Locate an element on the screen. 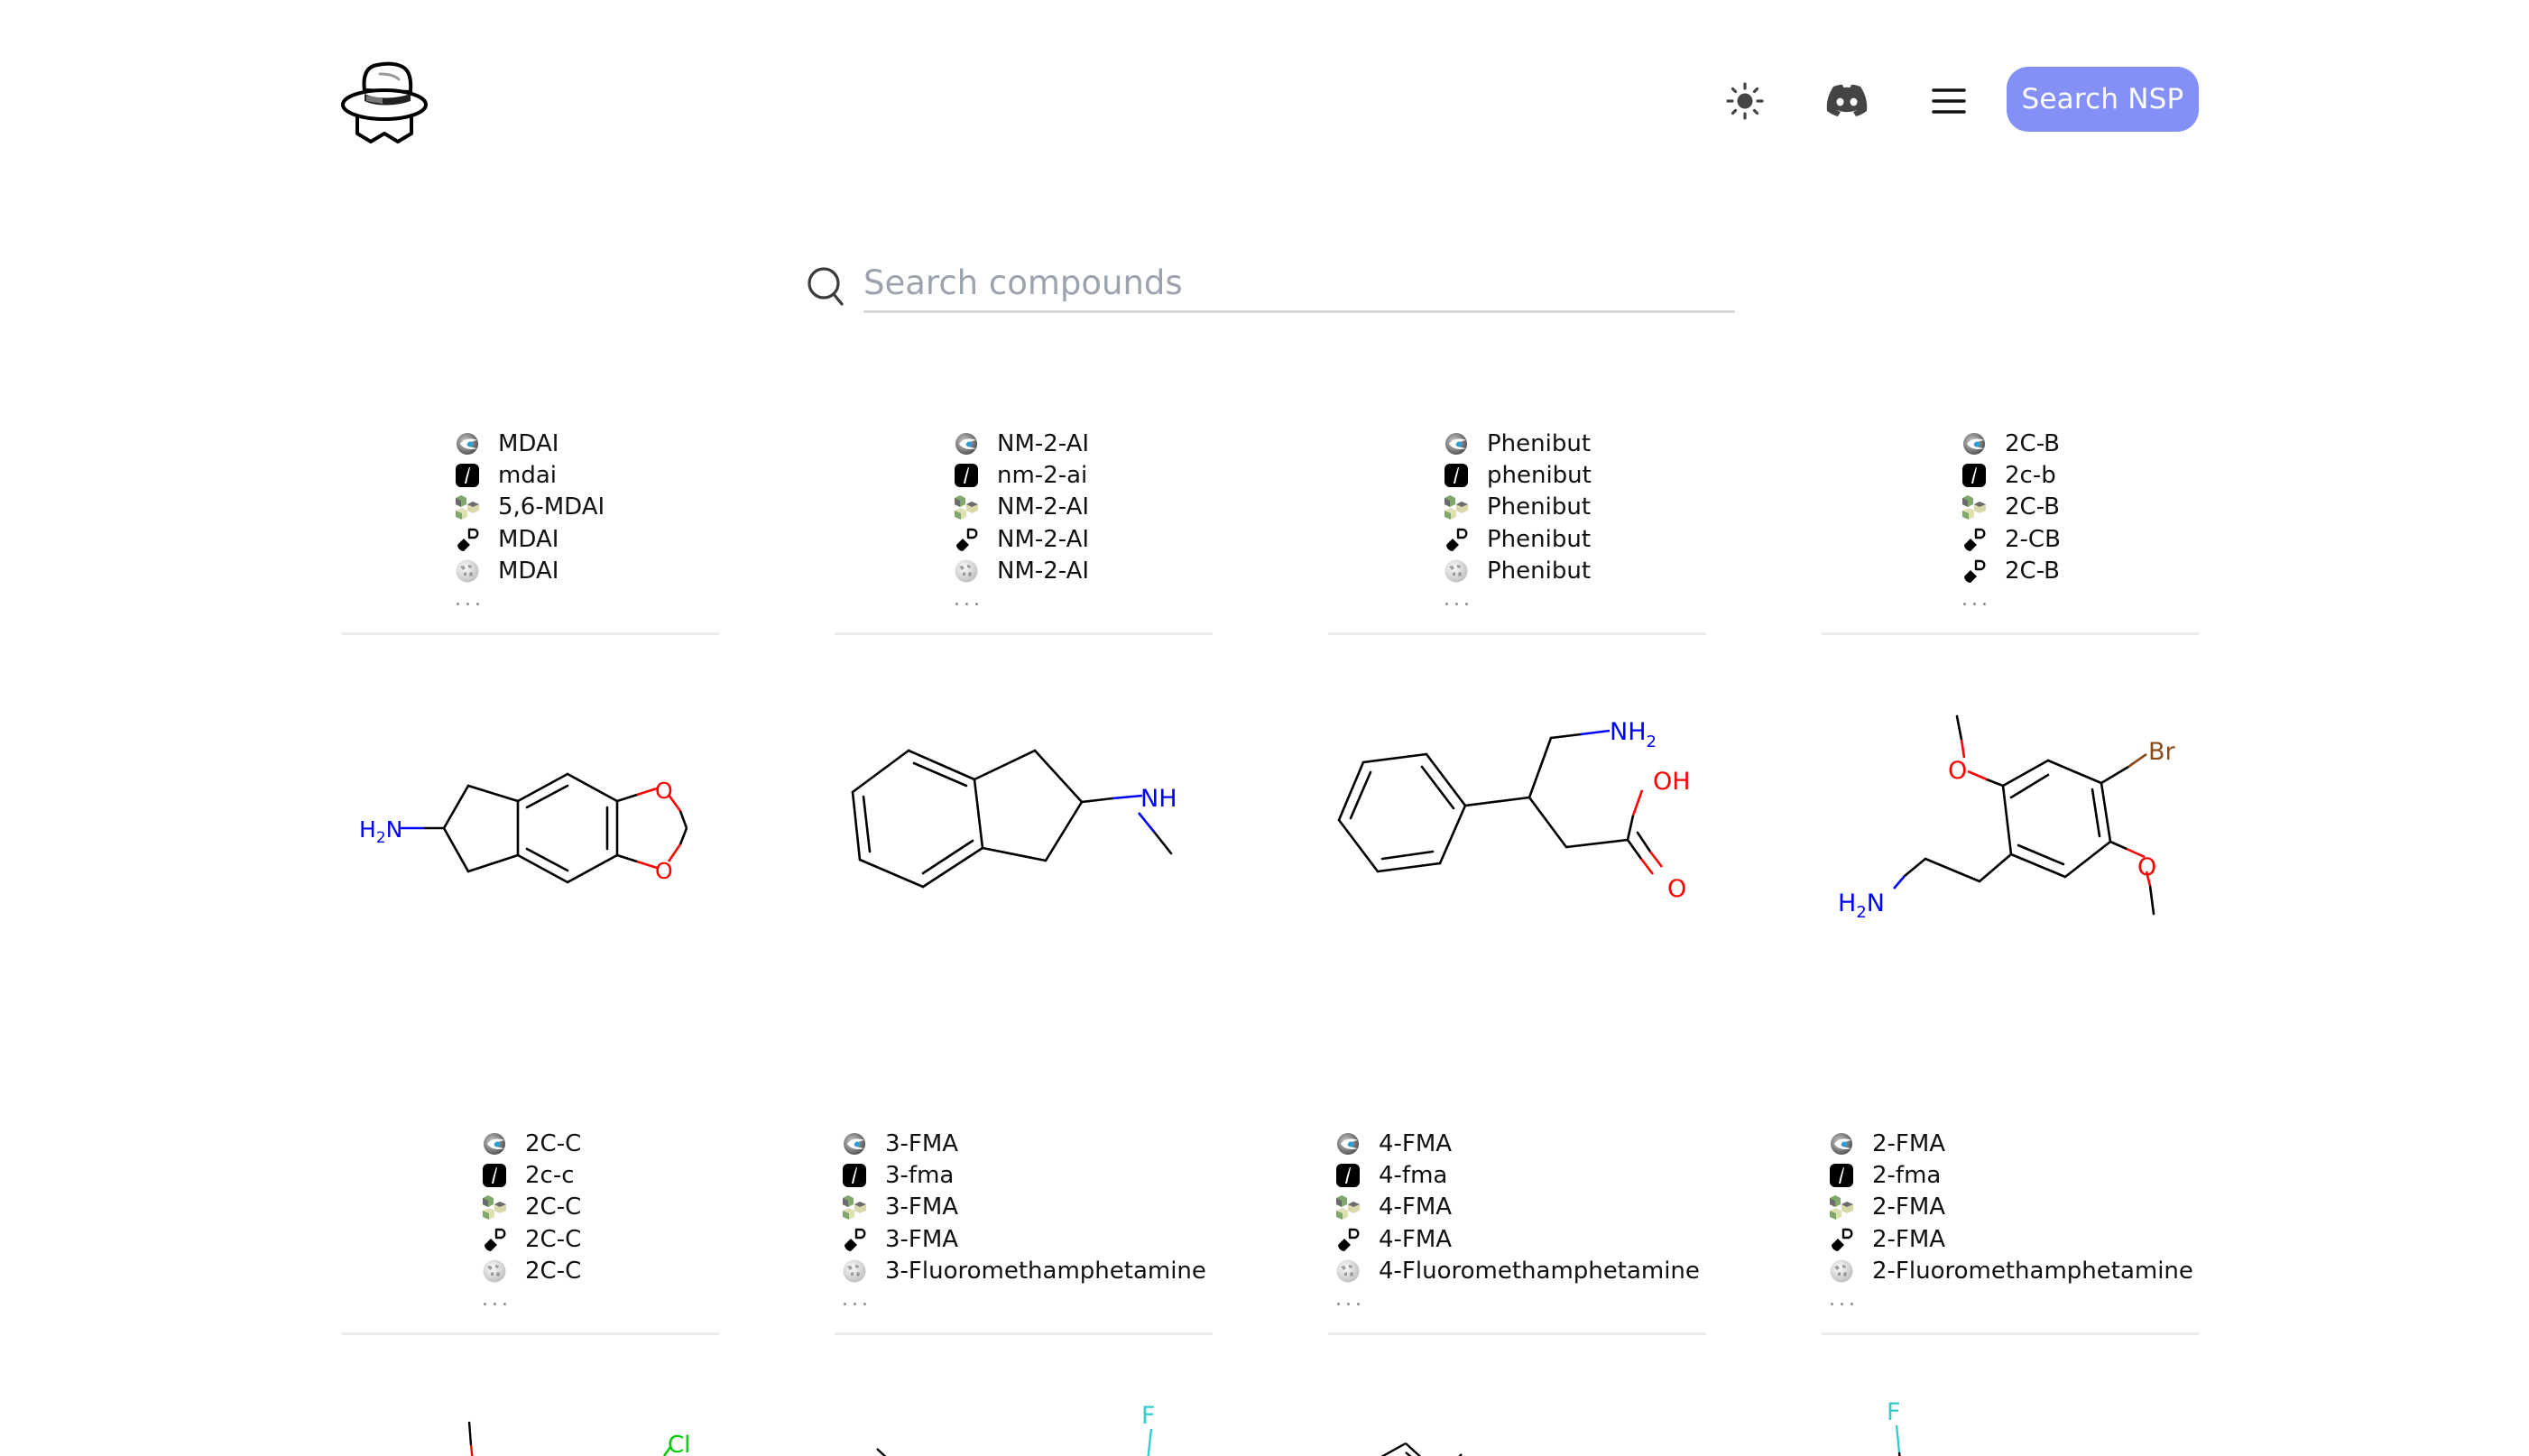 This screenshot has width=2529, height=1456. menu-button is located at coordinates (1949, 101).